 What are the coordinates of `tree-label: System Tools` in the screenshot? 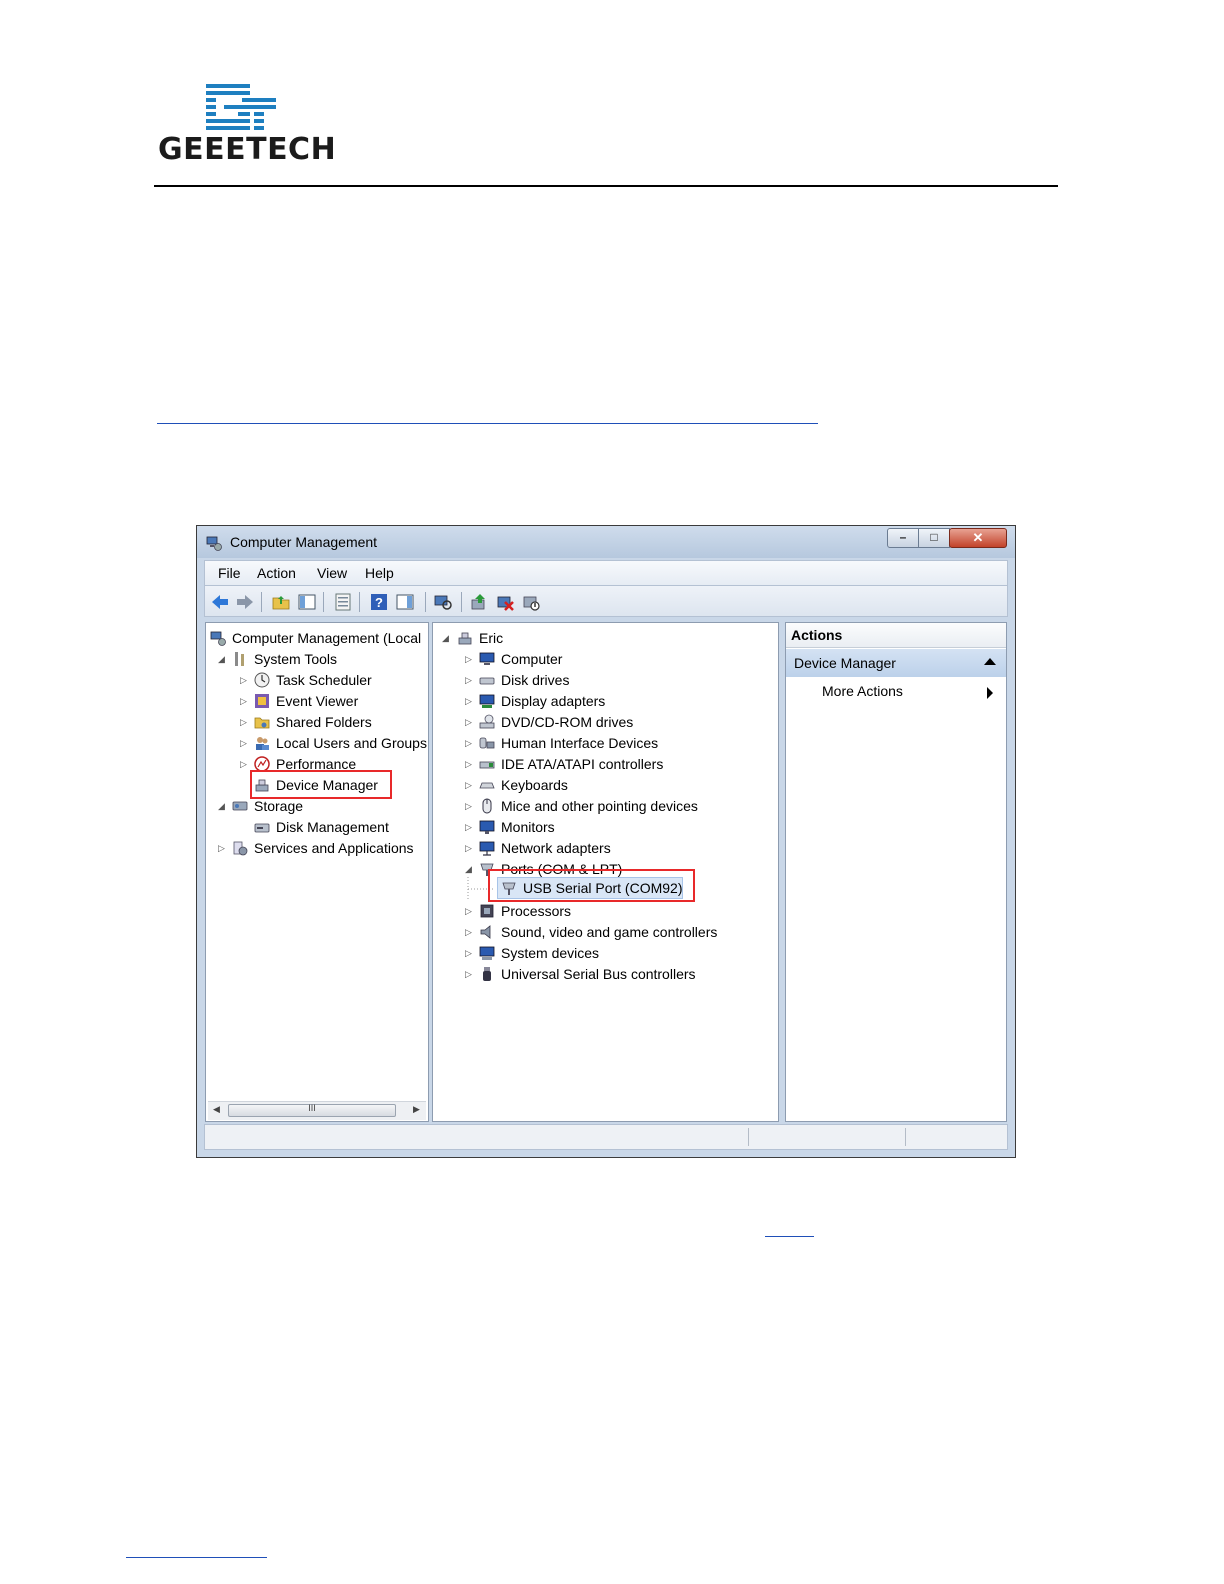 It's located at (295, 659).